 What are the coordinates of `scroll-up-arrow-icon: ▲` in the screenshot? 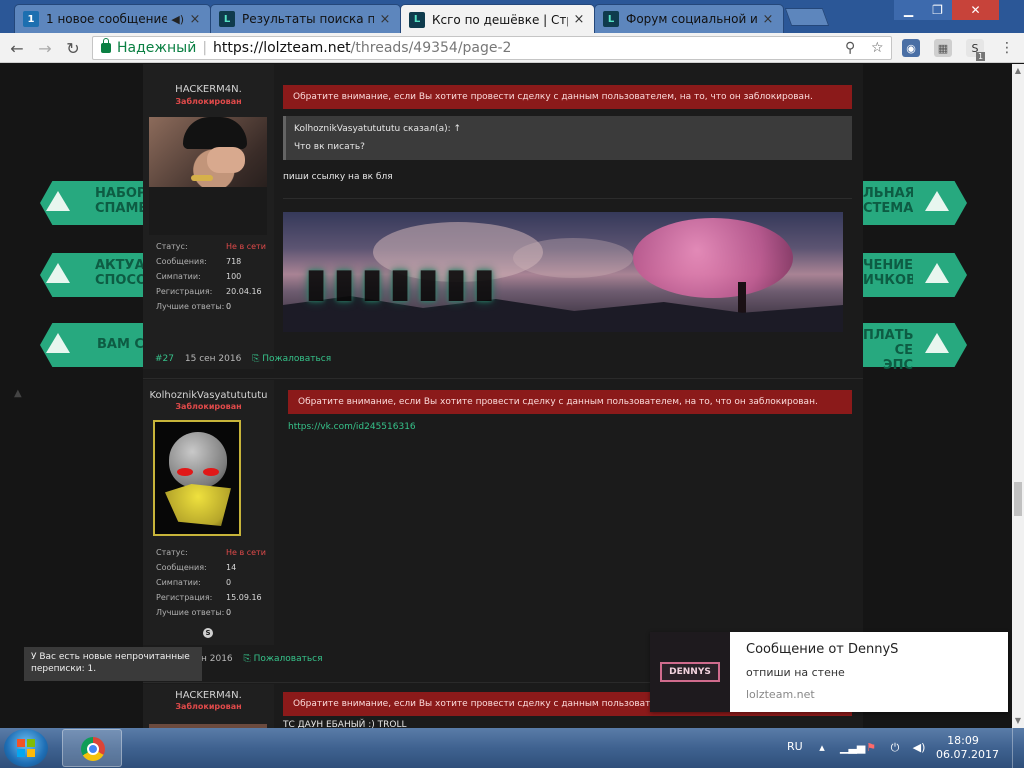 It's located at (1018, 70).